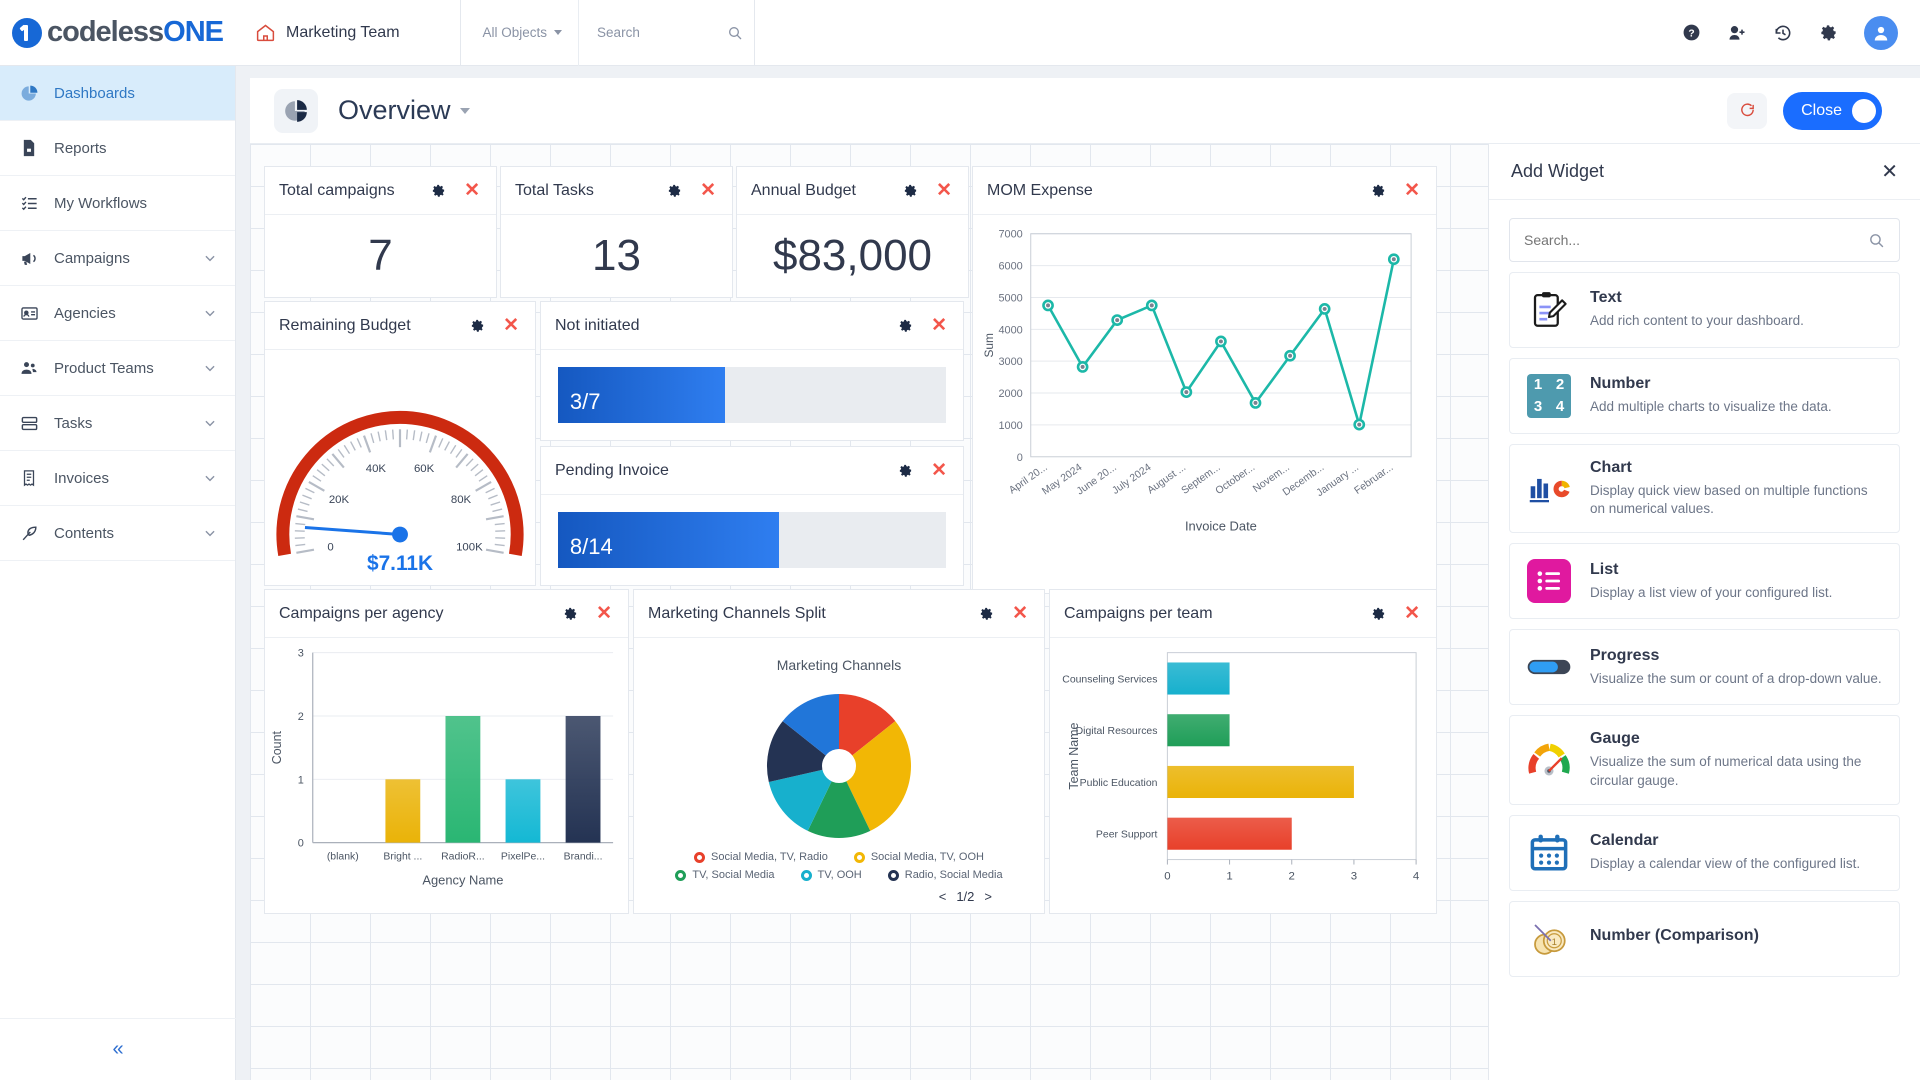 Image resolution: width=1920 pixels, height=1080 pixels. I want to click on svg-text: 100K, so click(469, 548).